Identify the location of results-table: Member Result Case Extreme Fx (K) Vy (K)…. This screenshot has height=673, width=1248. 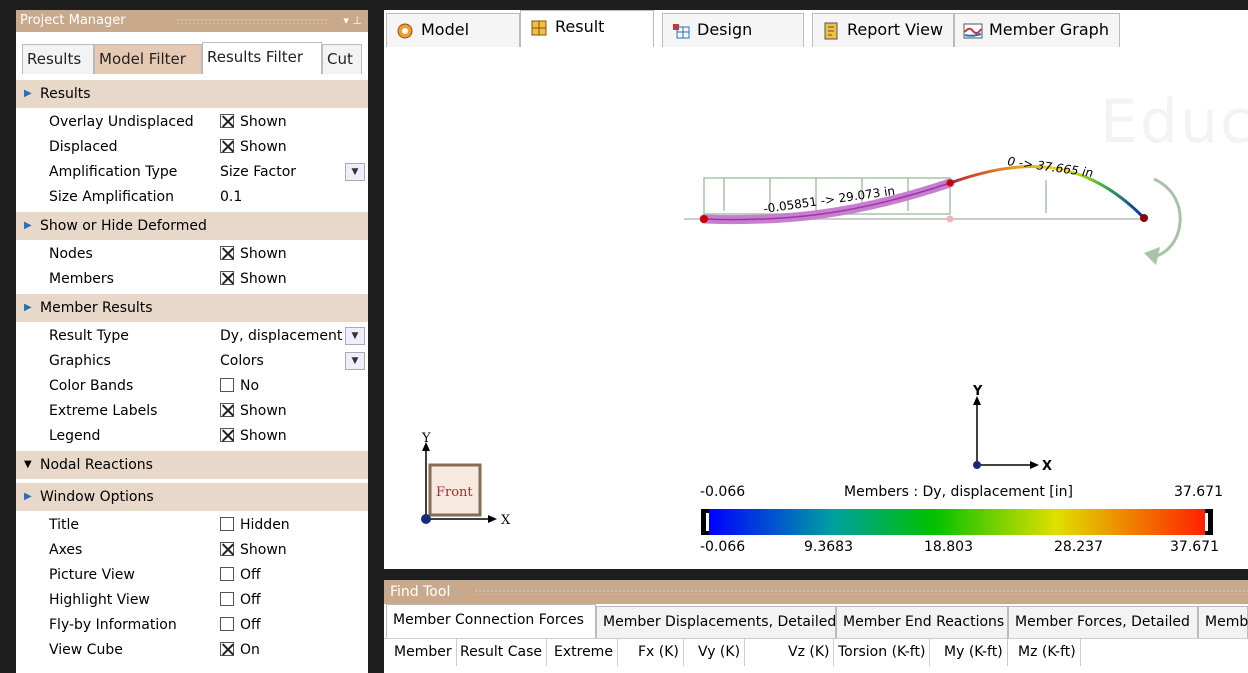
(816, 655).